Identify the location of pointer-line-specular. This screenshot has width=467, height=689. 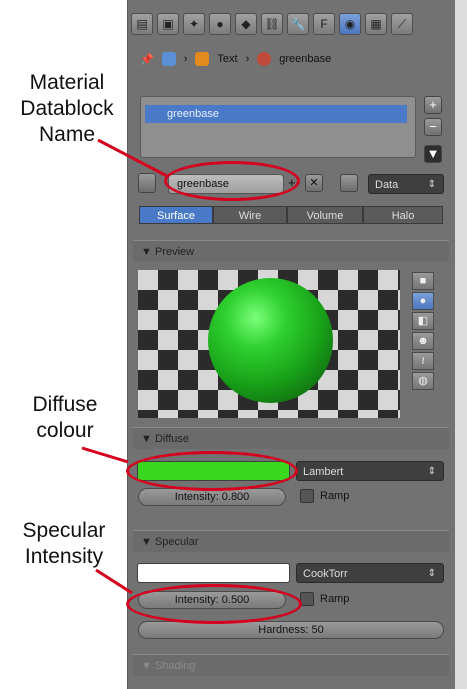
(114, 581).